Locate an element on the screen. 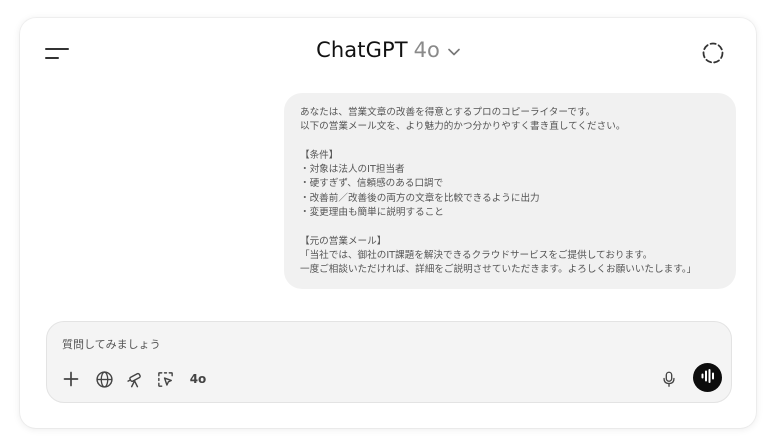  voice-waveform-icon is located at coordinates (708, 378).